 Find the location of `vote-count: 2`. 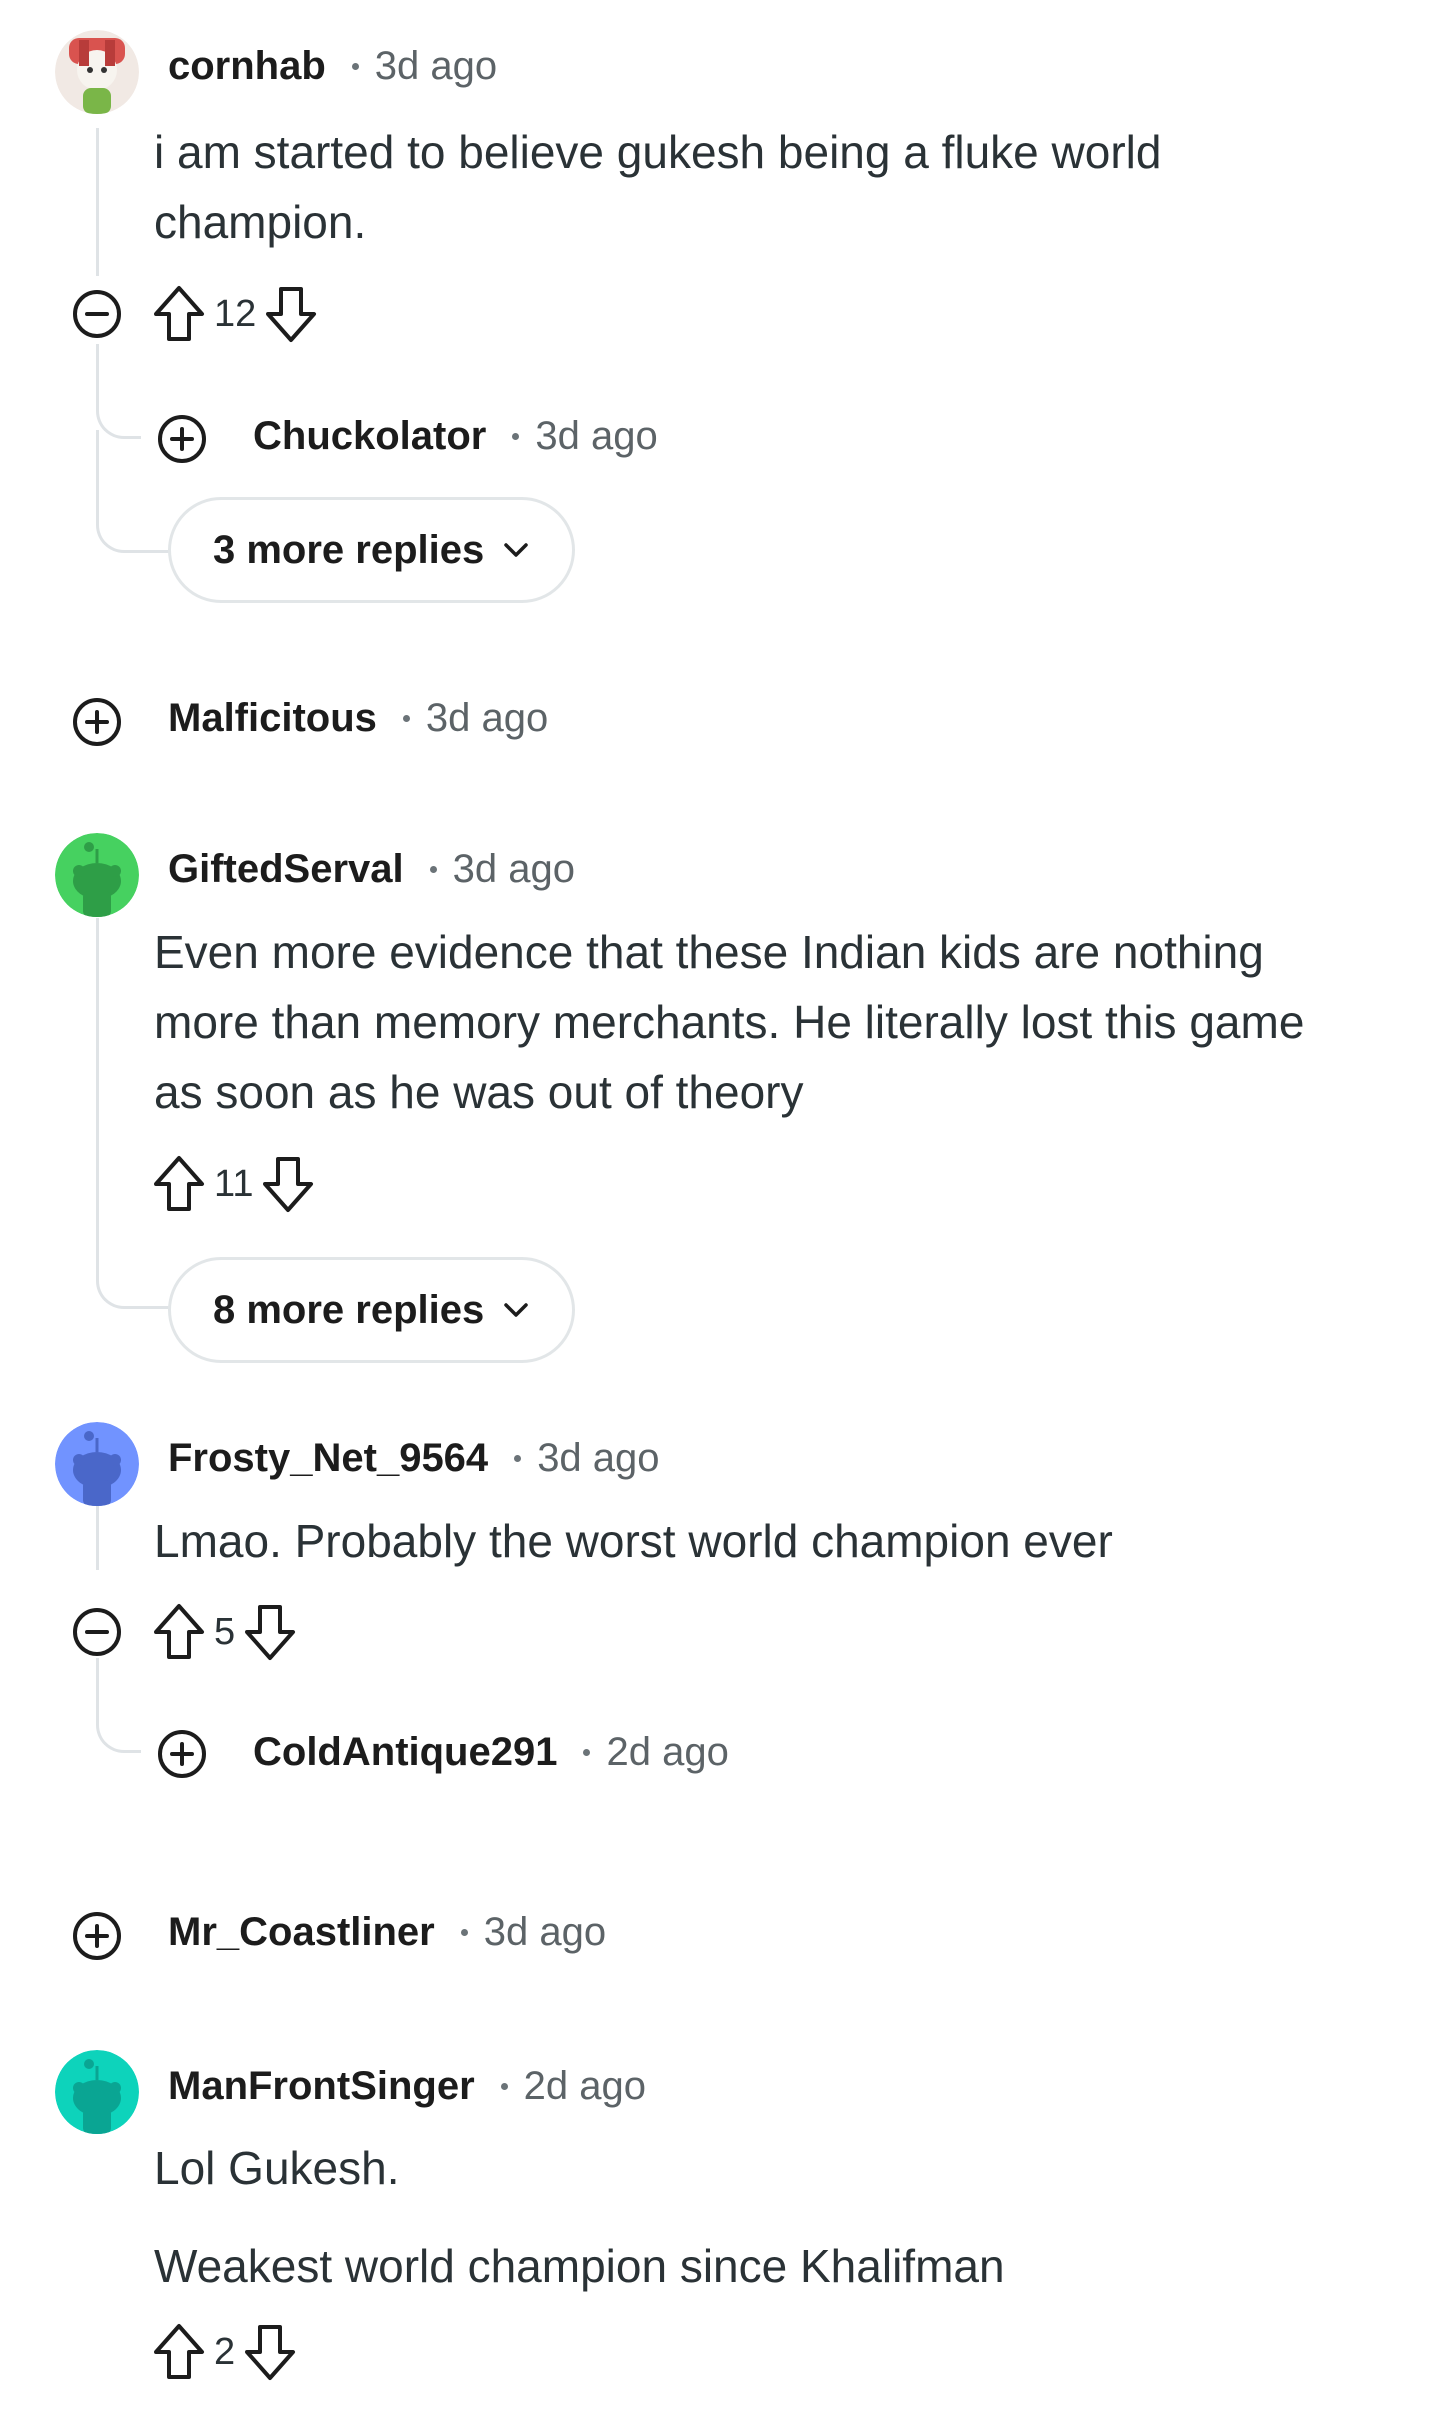

vote-count: 2 is located at coordinates (225, 2351).